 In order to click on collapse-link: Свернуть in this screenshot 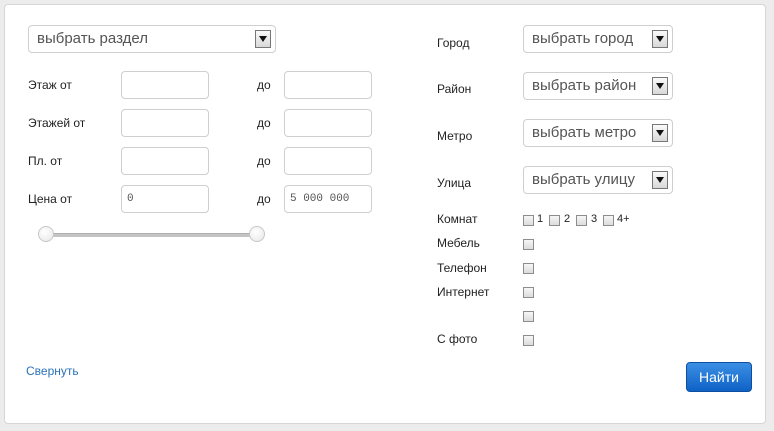, I will do `click(52, 371)`.